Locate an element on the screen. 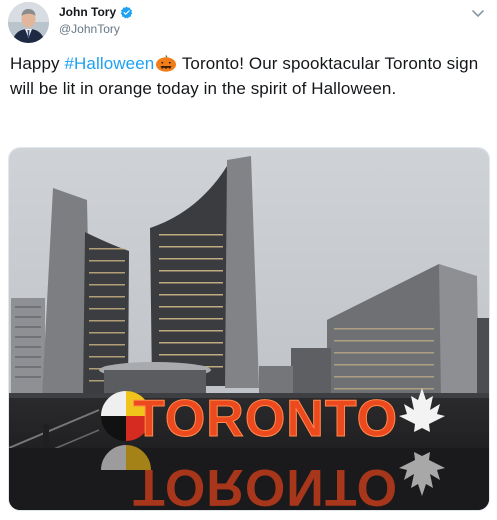 This screenshot has height=520, width=497. chevron-down-icon is located at coordinates (478, 12).